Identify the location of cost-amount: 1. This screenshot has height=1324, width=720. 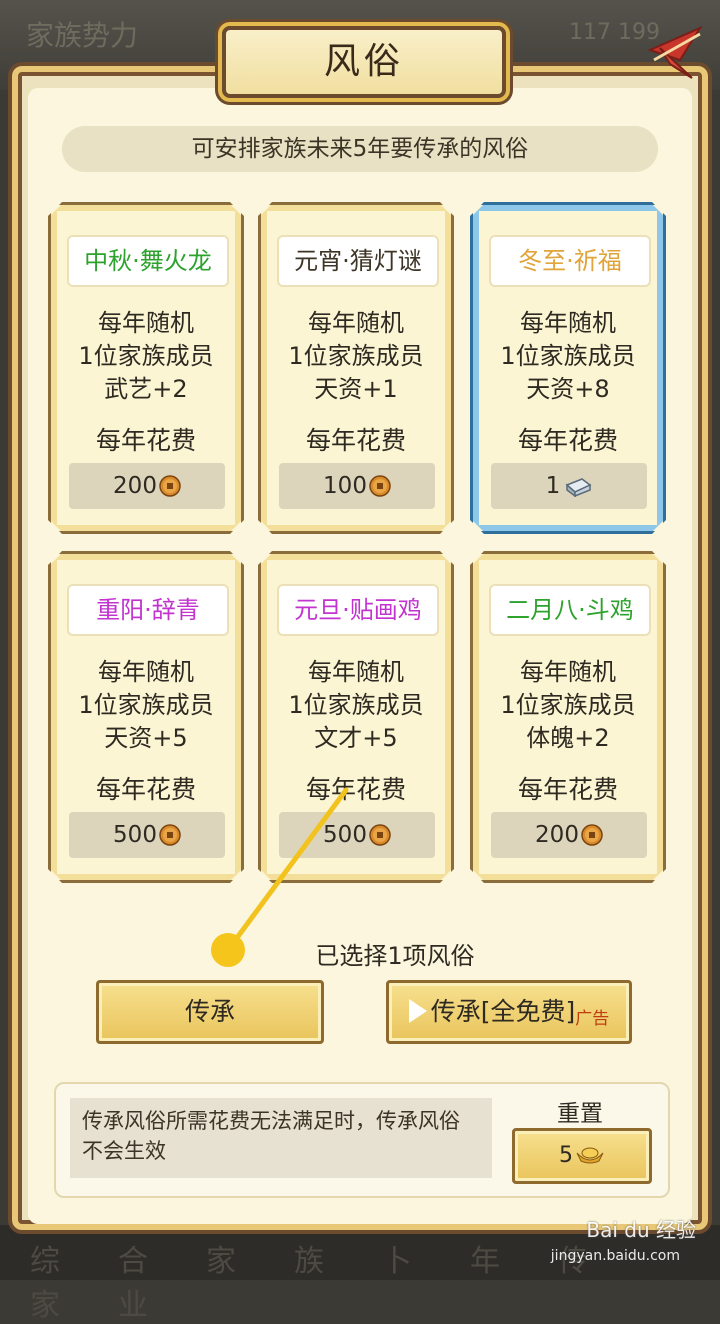
(553, 486).